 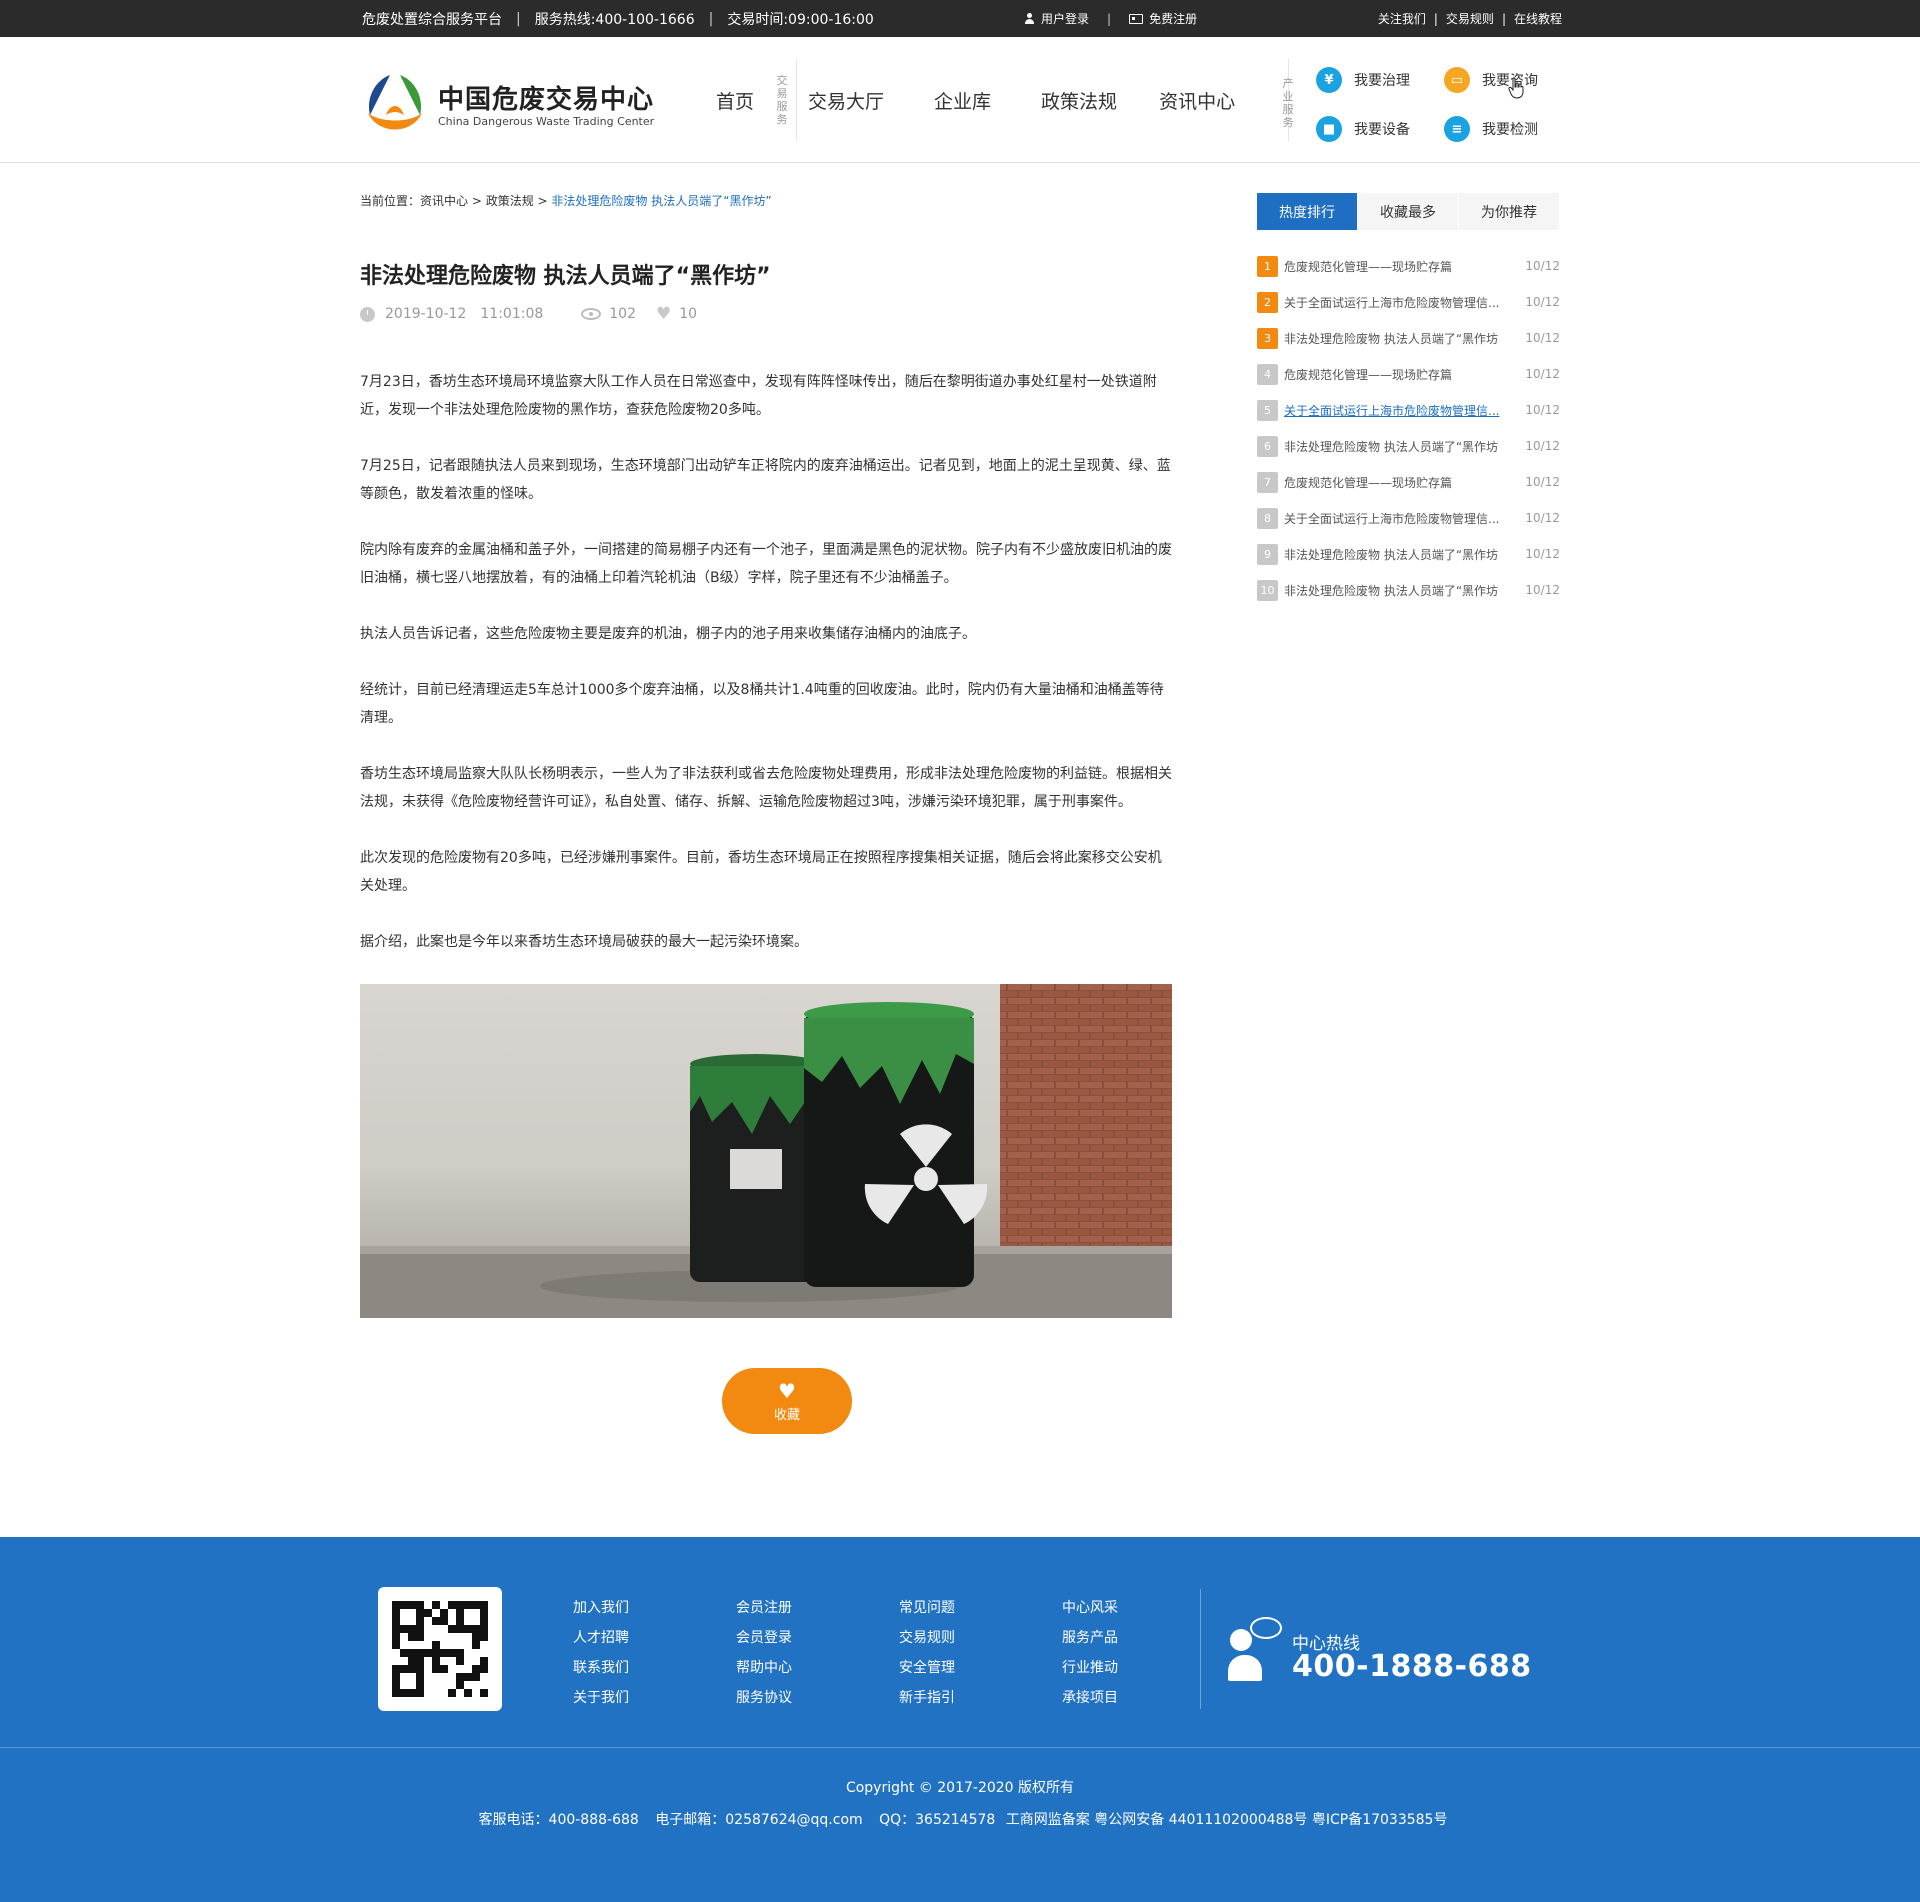 I want to click on follow-us-link: 关注我们, so click(x=1402, y=18).